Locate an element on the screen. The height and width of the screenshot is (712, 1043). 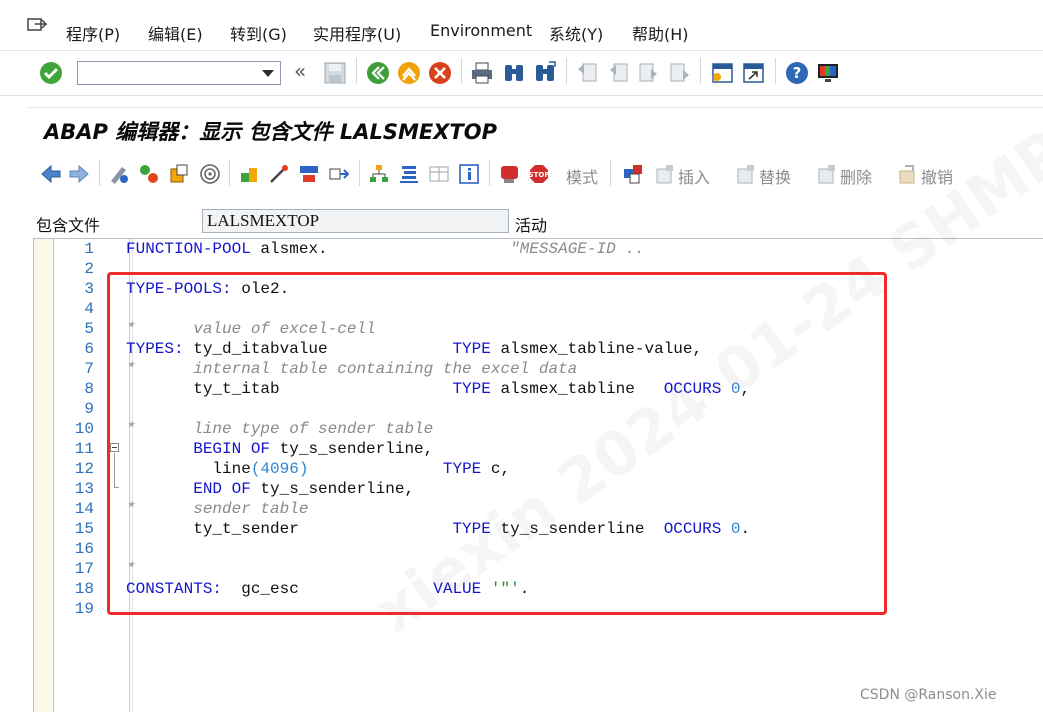
replace-icon is located at coordinates (746, 174).